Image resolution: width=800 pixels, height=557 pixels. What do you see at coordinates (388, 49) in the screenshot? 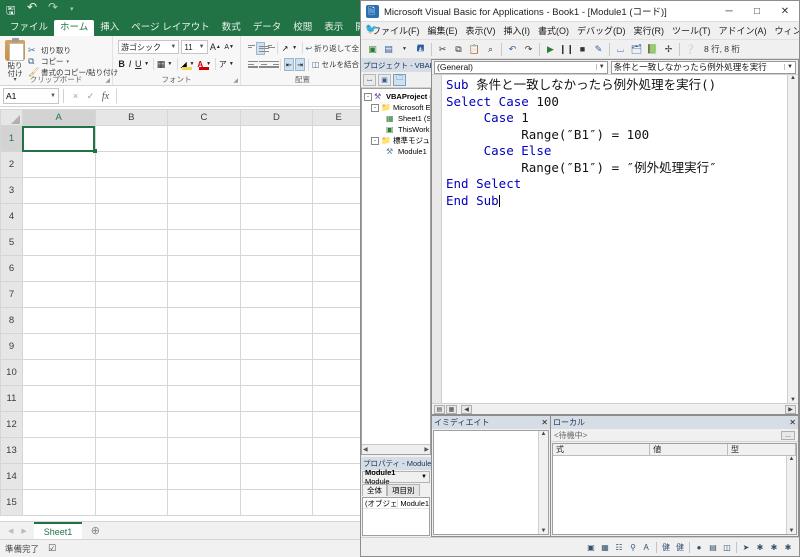
I see `insert-userform-icon: ▤` at bounding box center [388, 49].